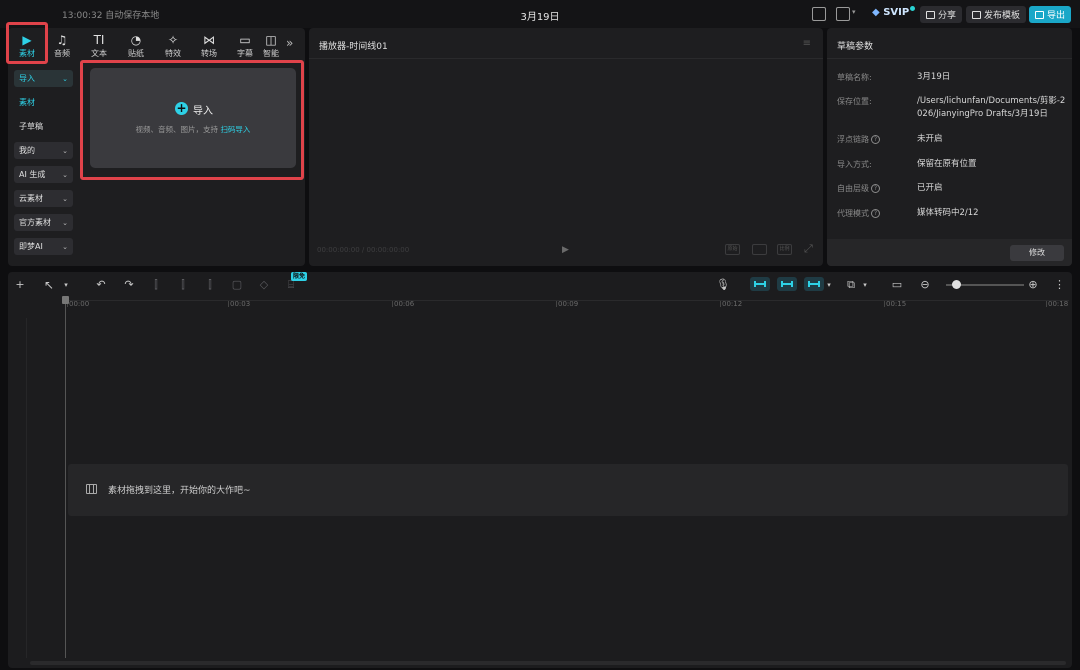 The width and height of the screenshot is (1080, 670). What do you see at coordinates (289, 43) in the screenshot?
I see `more-tabs-icon: »` at bounding box center [289, 43].